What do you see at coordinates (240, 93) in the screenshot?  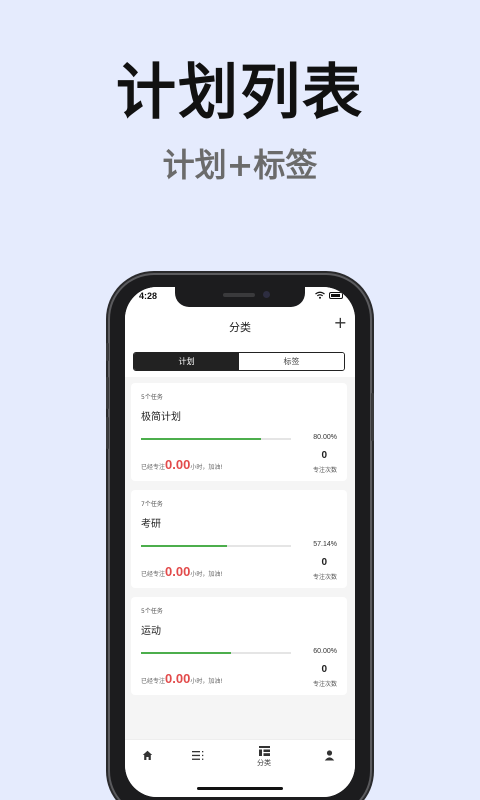 I see `promo-title: 计划列表` at bounding box center [240, 93].